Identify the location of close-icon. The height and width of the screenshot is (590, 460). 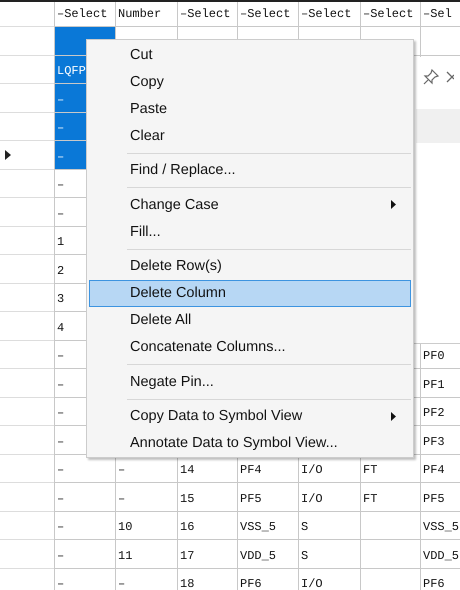
(450, 77).